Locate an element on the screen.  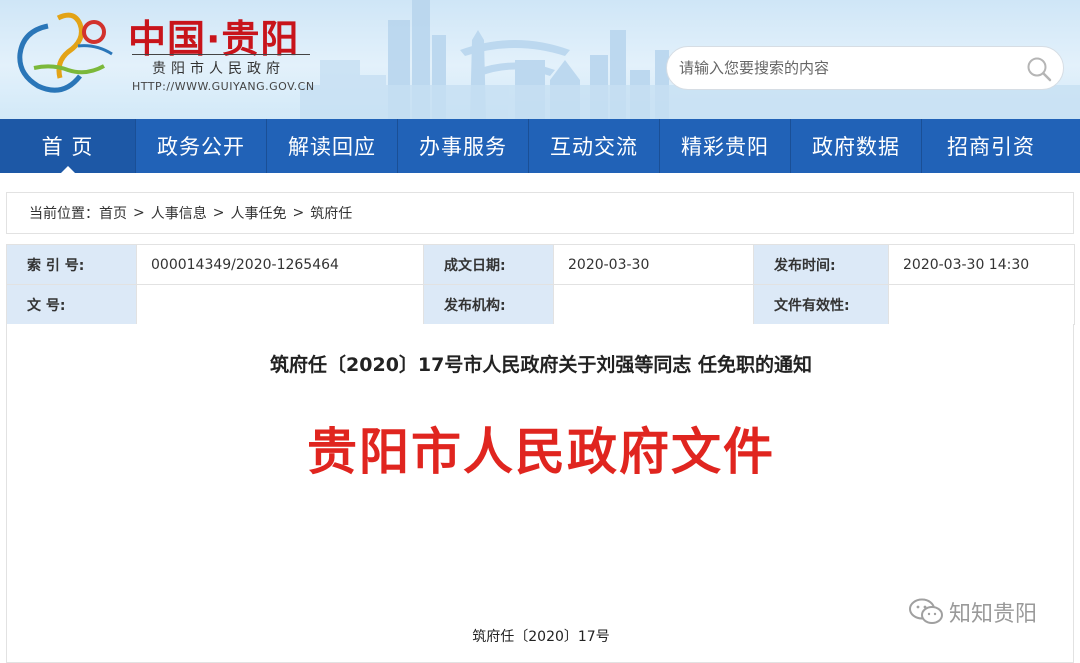
nav-item-services: 办事服务 is located at coordinates (463, 146).